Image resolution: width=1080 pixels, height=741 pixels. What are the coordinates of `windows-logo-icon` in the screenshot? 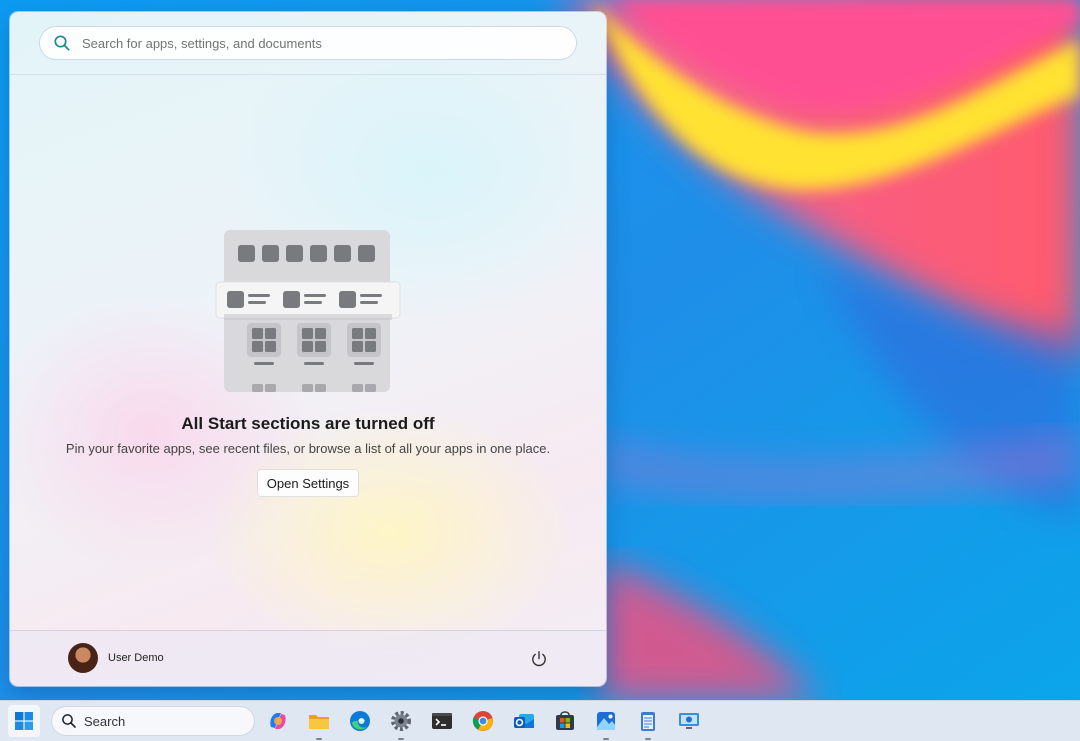 It's located at (24, 721).